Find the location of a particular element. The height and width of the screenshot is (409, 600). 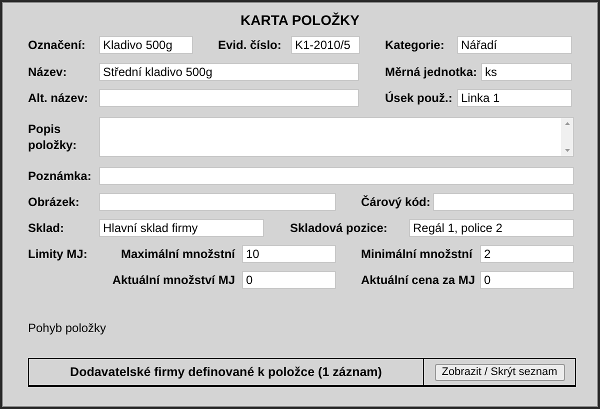

input-field: 10 is located at coordinates (289, 254).